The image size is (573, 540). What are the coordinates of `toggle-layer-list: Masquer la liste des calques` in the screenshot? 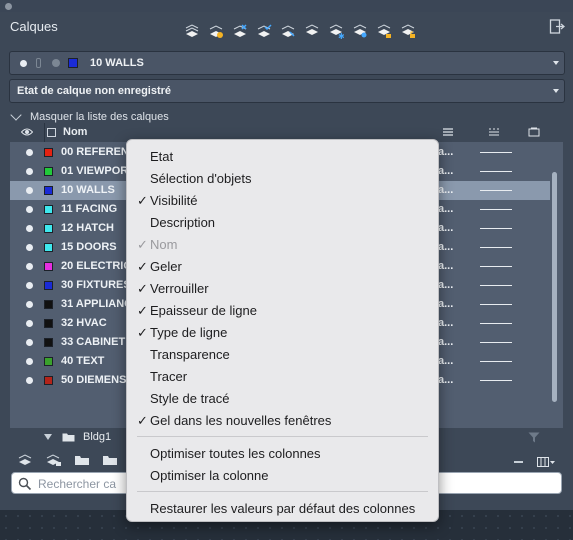 It's located at (89, 116).